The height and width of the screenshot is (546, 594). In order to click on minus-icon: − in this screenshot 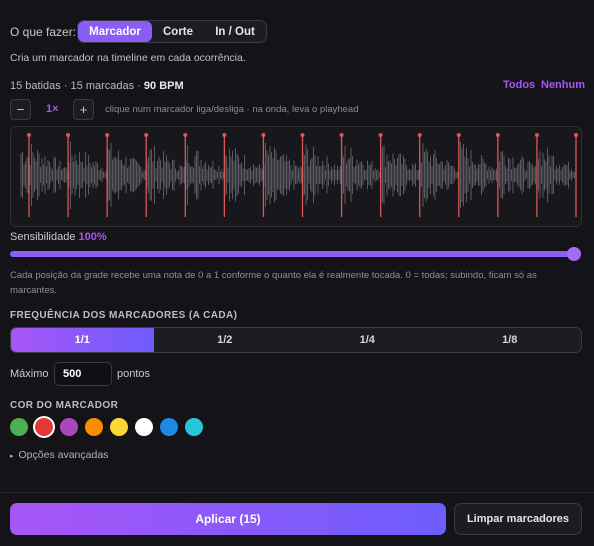, I will do `click(20, 109)`.